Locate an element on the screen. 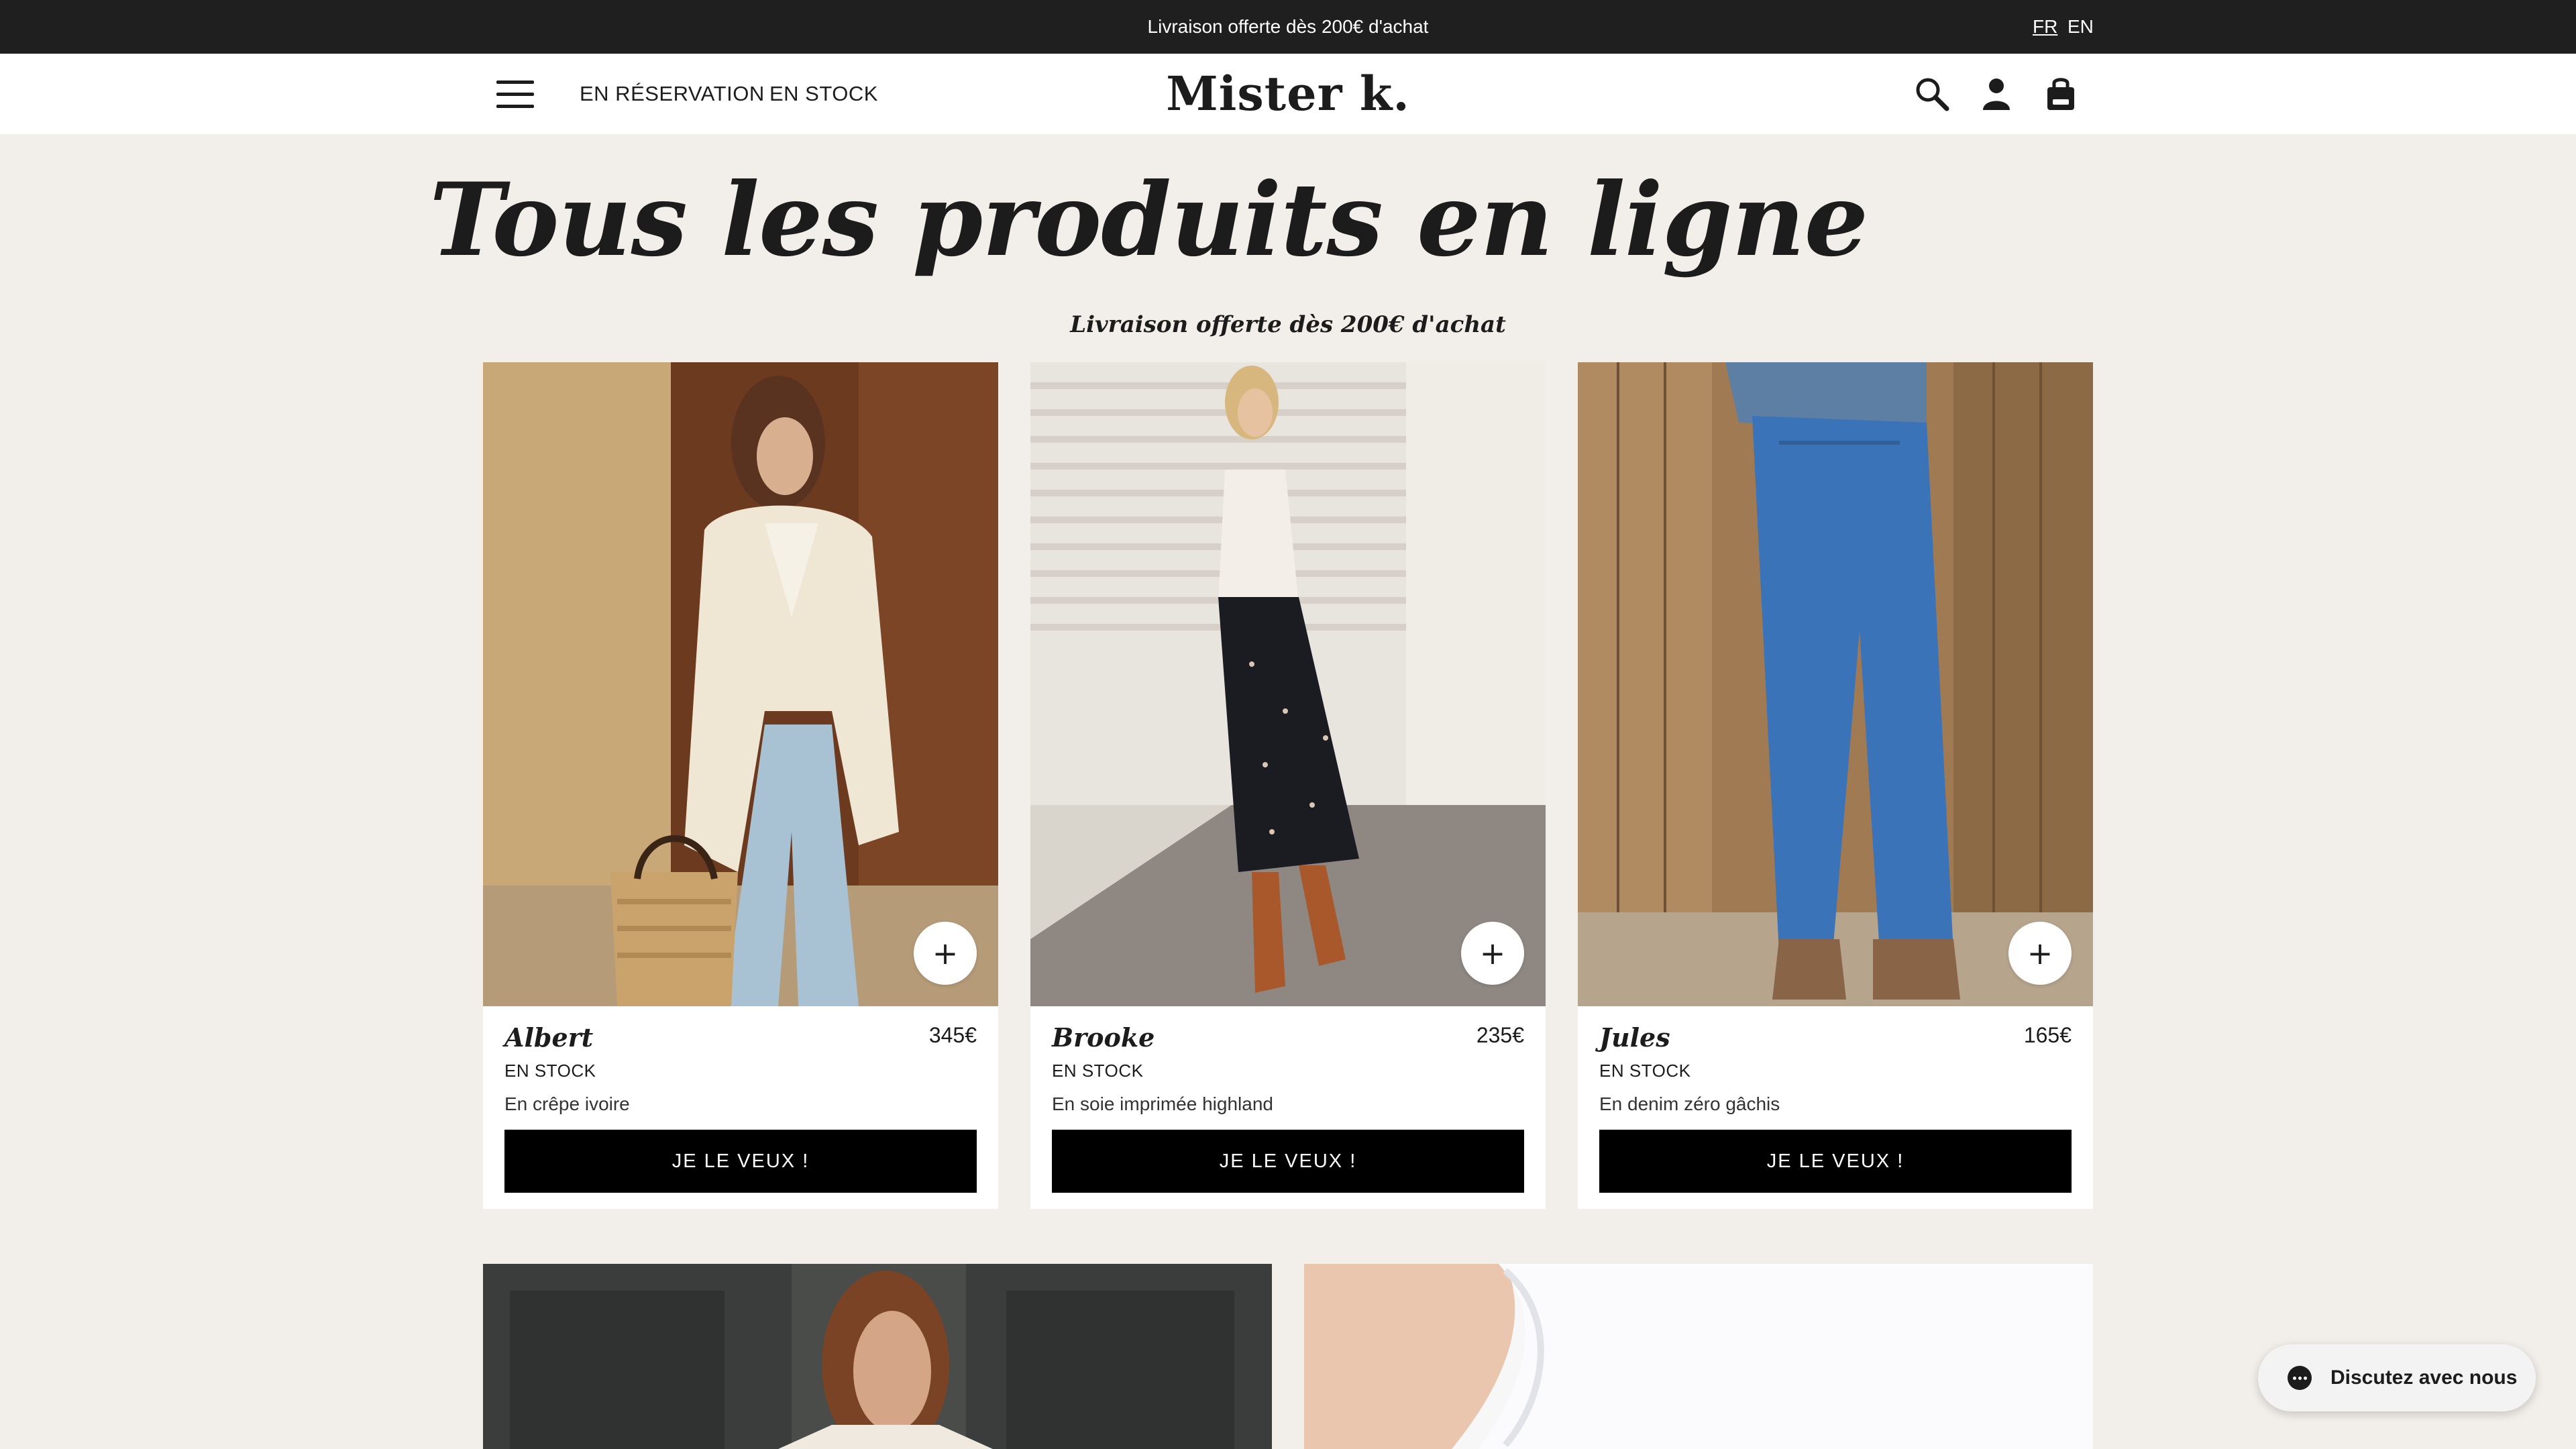 Image resolution: width=2576 pixels, height=1449 pixels. site-logo: Mister k. is located at coordinates (1288, 94).